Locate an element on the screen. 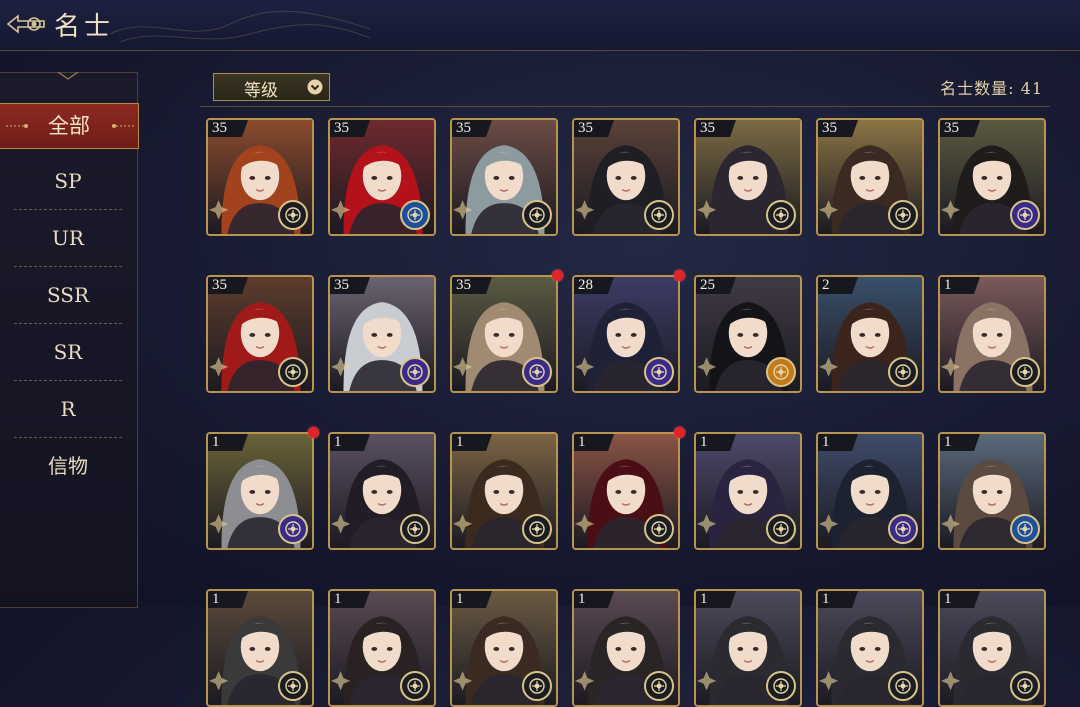 Image resolution: width=1080 pixels, height=707 pixels. sidebar-item-label: 全部 is located at coordinates (69, 126).